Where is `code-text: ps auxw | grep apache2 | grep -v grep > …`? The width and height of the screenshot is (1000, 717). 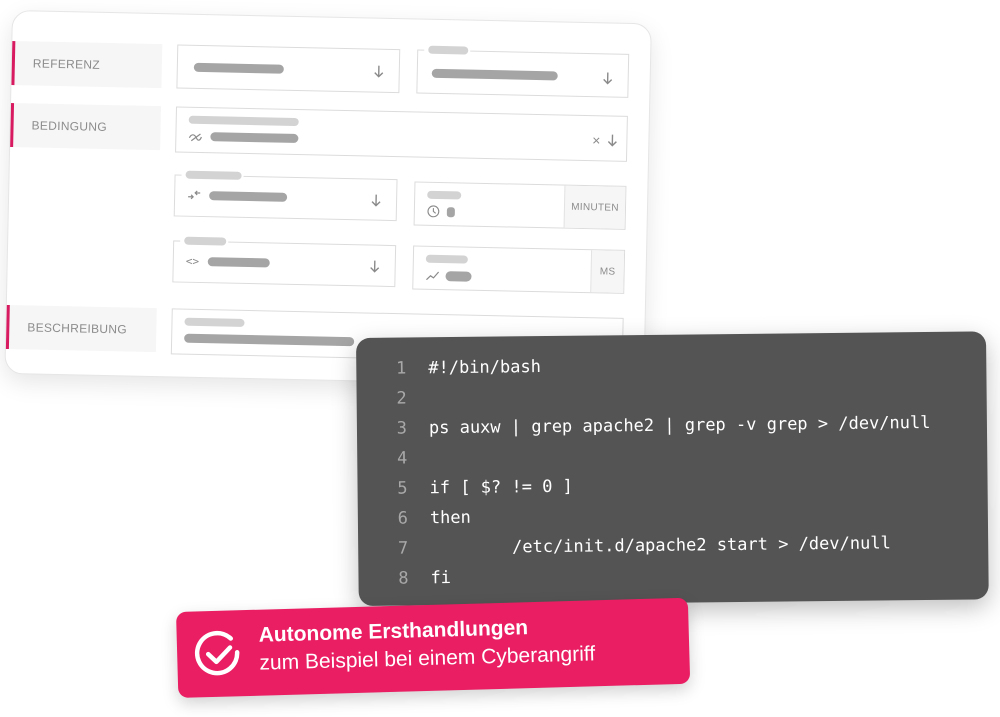
code-text: ps auxw | grep apache2 | grep -v grep > … is located at coordinates (679, 425).